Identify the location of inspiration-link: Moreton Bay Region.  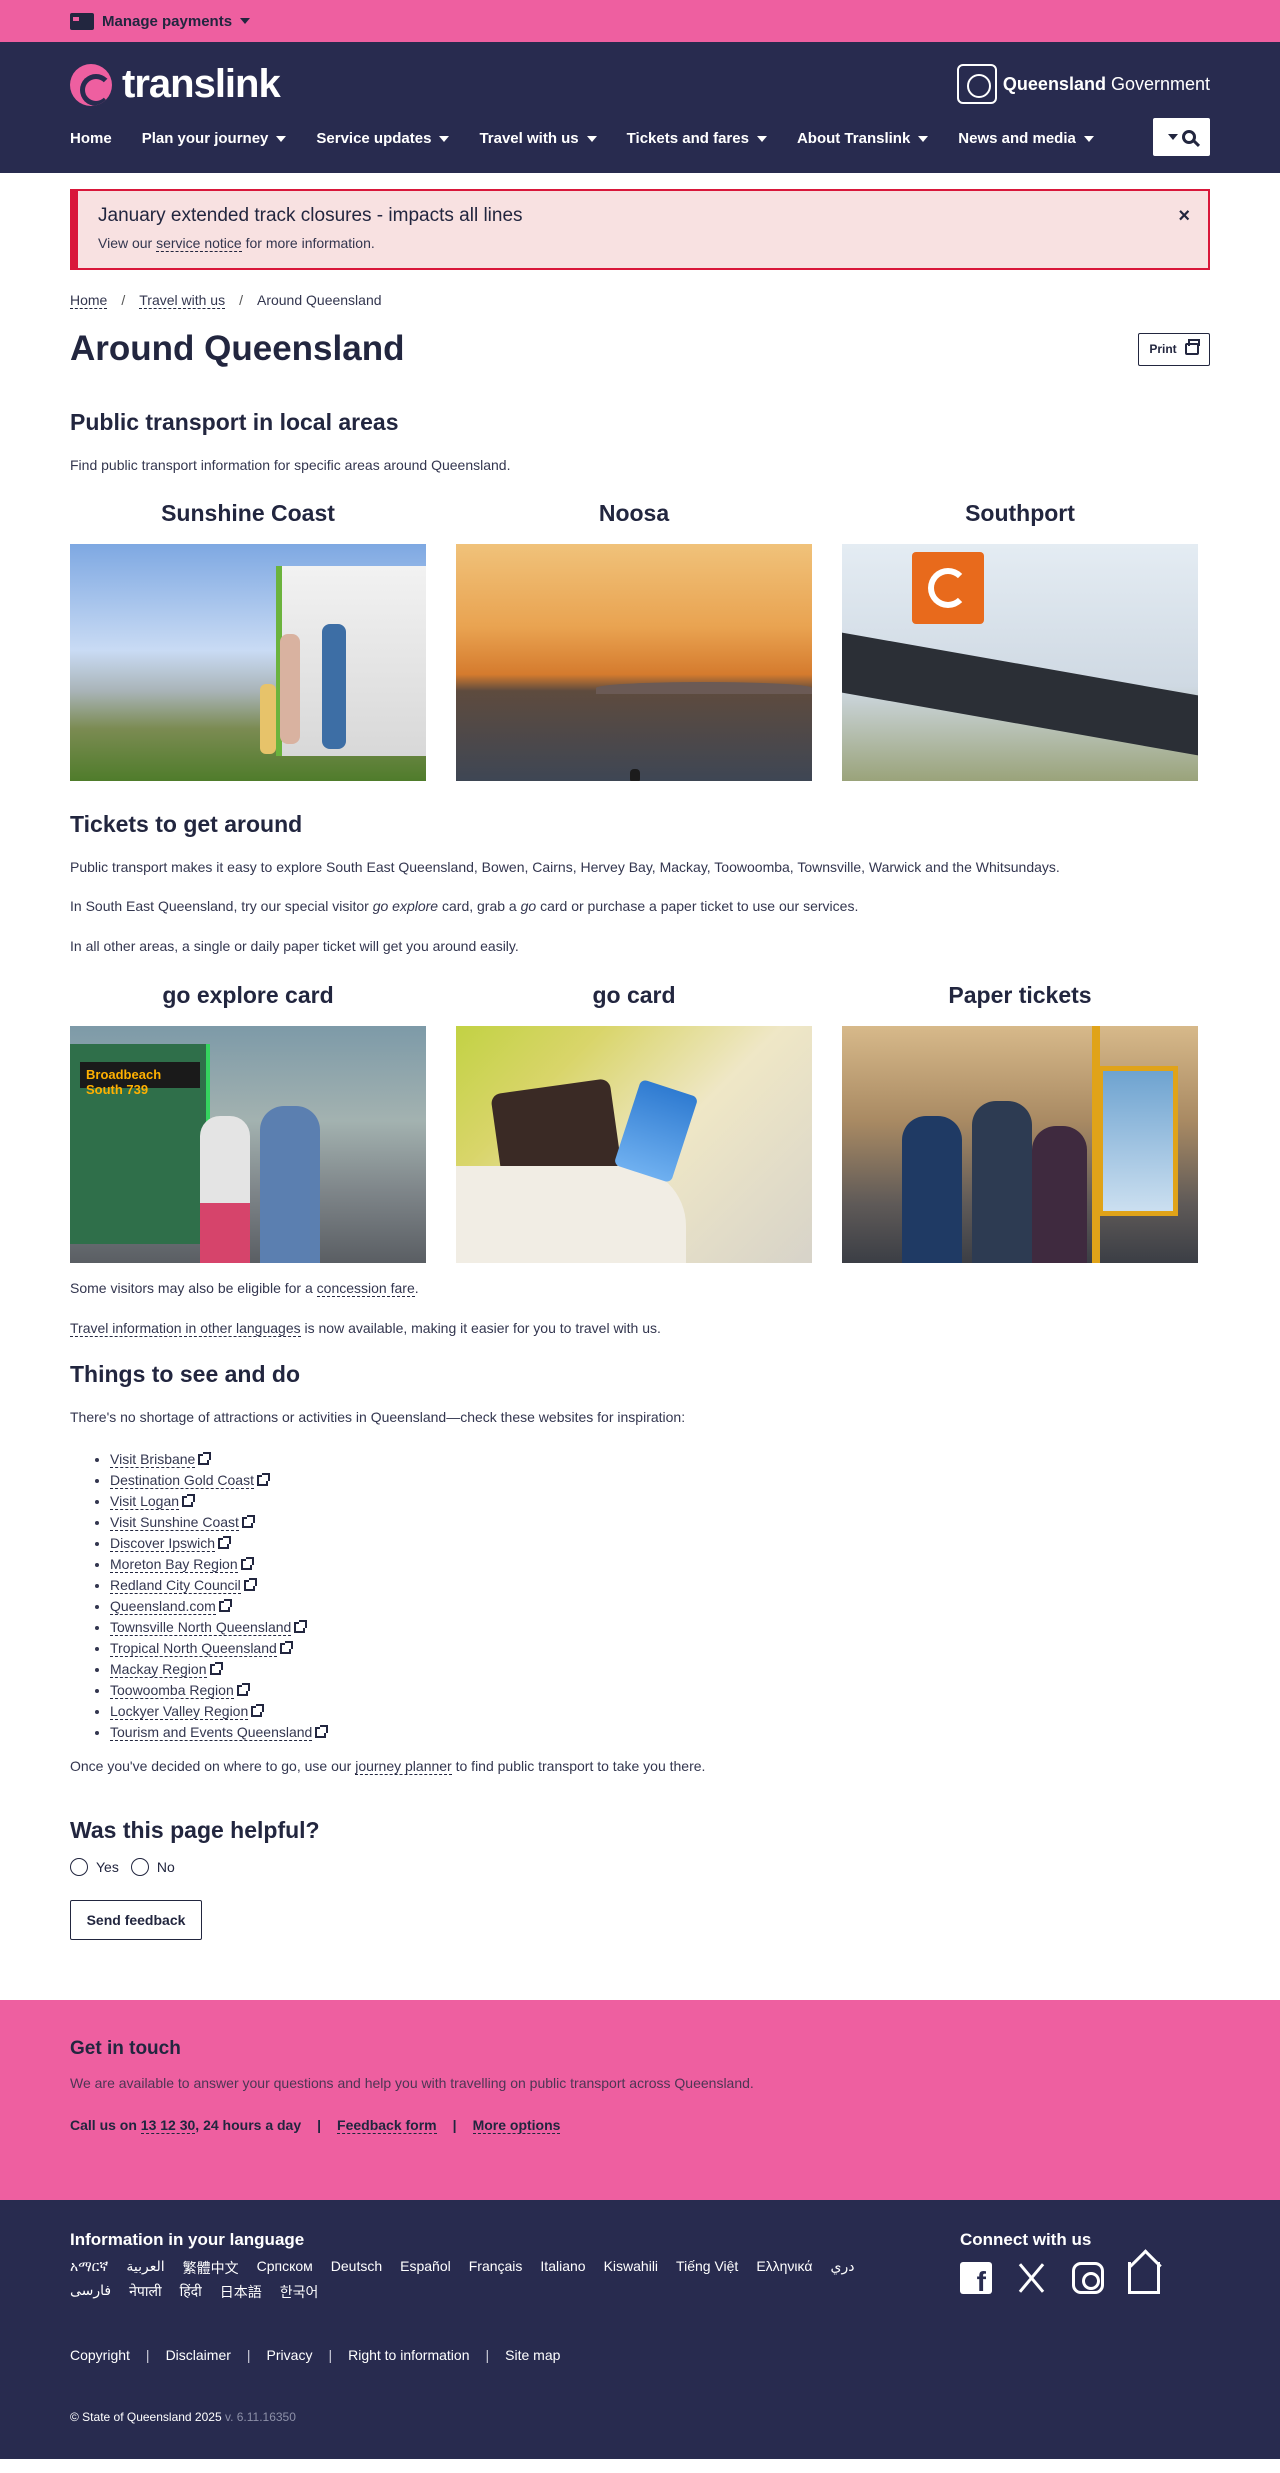
(174, 1565).